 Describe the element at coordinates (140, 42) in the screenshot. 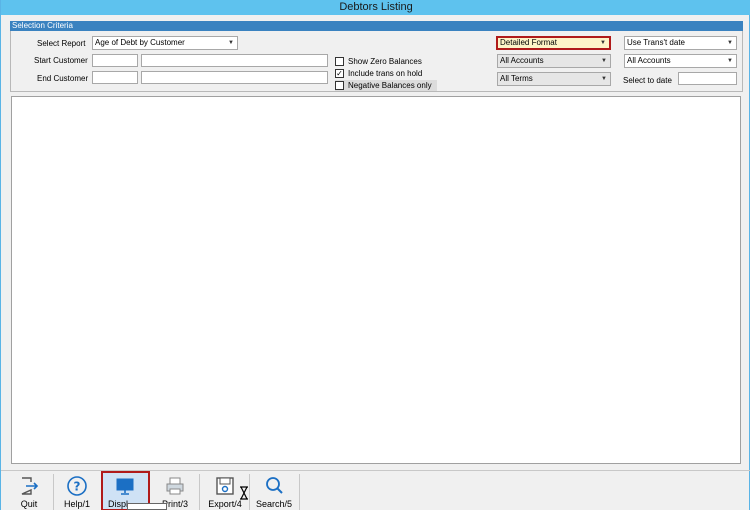

I see `select-report-value: Age of Debt by Customer` at that location.